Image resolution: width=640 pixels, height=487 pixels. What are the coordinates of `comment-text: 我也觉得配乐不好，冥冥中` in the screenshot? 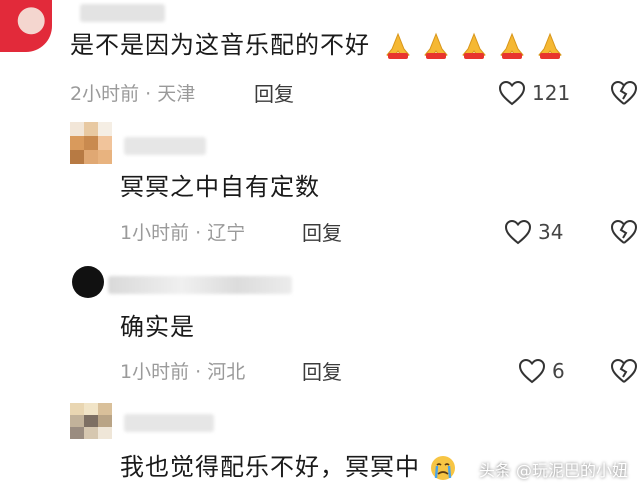 It's located at (288, 467).